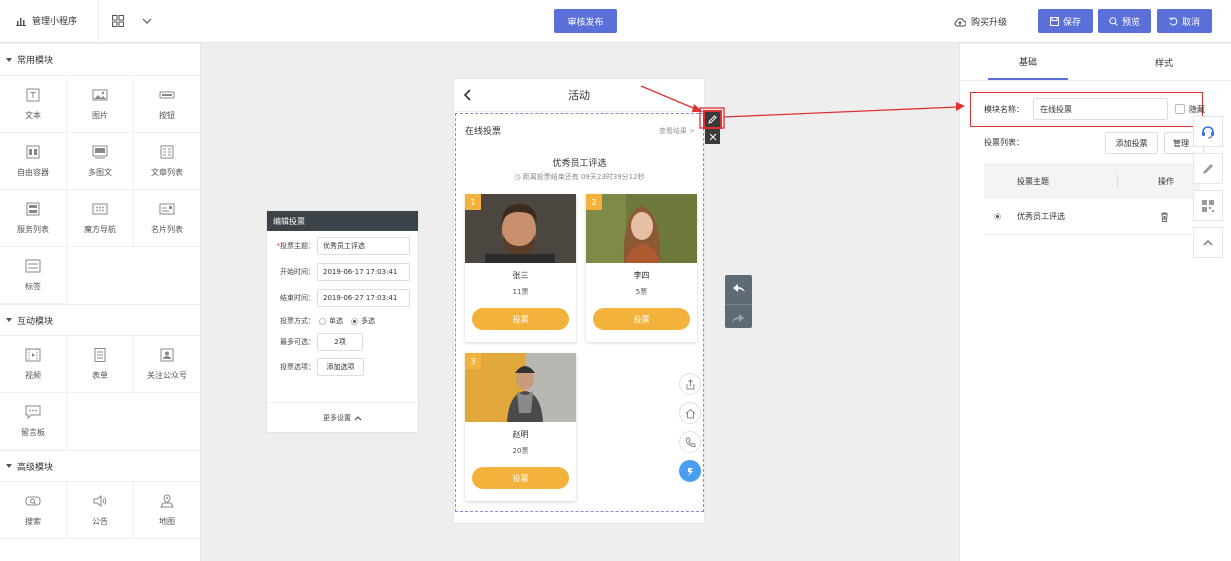  Describe the element at coordinates (997, 216) in the screenshot. I see `row-radio` at that location.